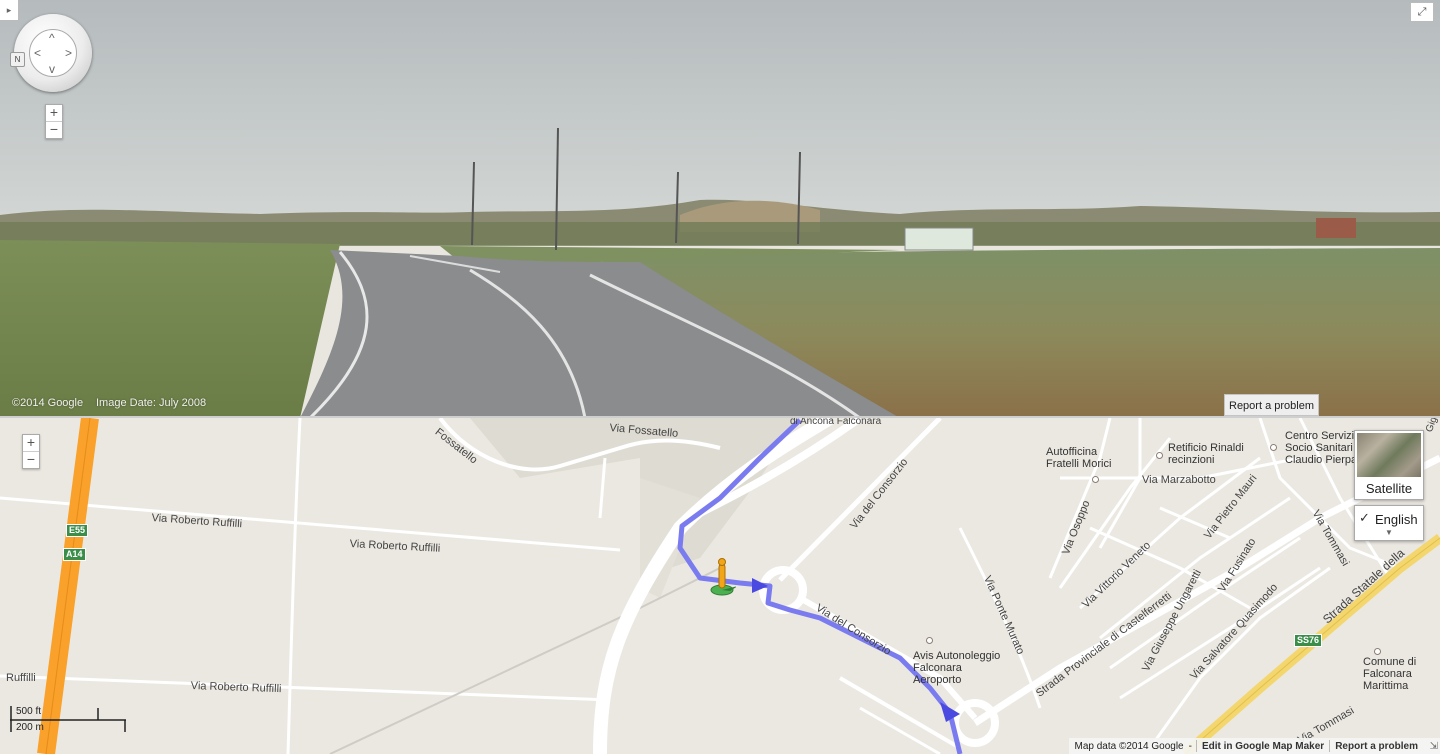  What do you see at coordinates (17, 59) in the screenshot?
I see `compass-north-icon: N` at bounding box center [17, 59].